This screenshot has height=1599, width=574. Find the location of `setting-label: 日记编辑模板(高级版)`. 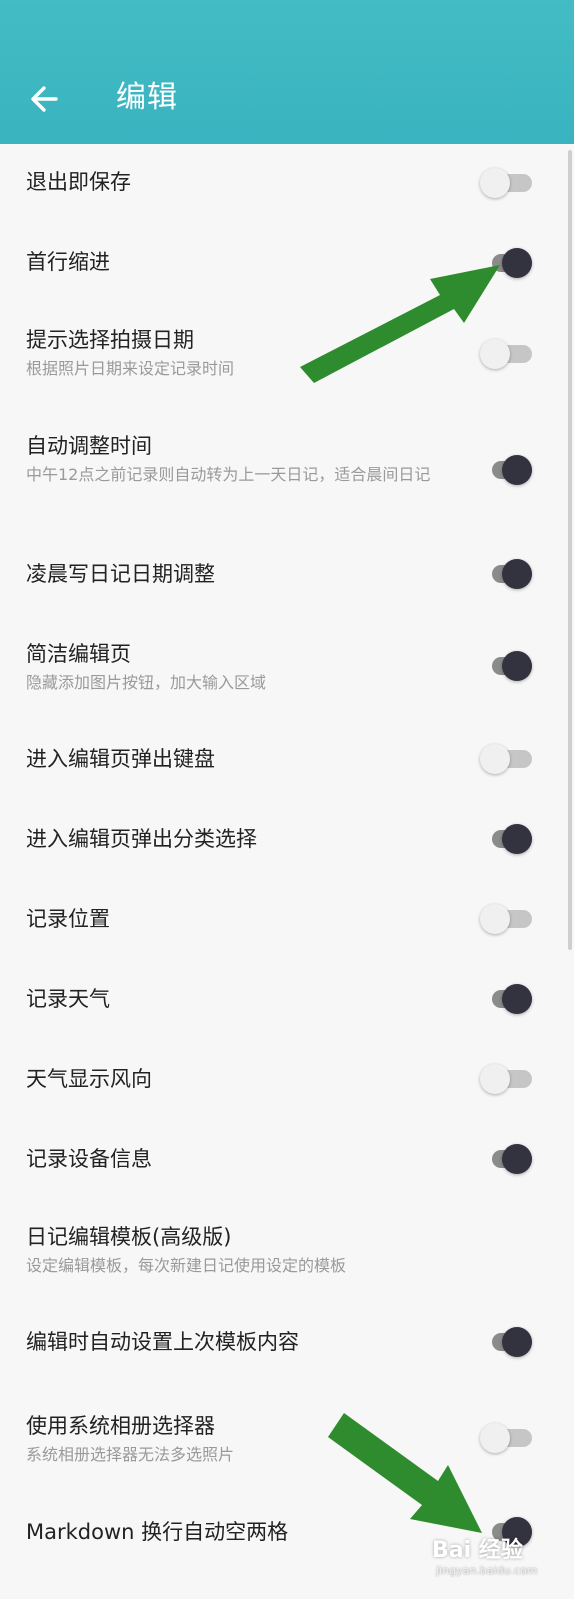

setting-label: 日记编辑模板(高级版) is located at coordinates (129, 1237).